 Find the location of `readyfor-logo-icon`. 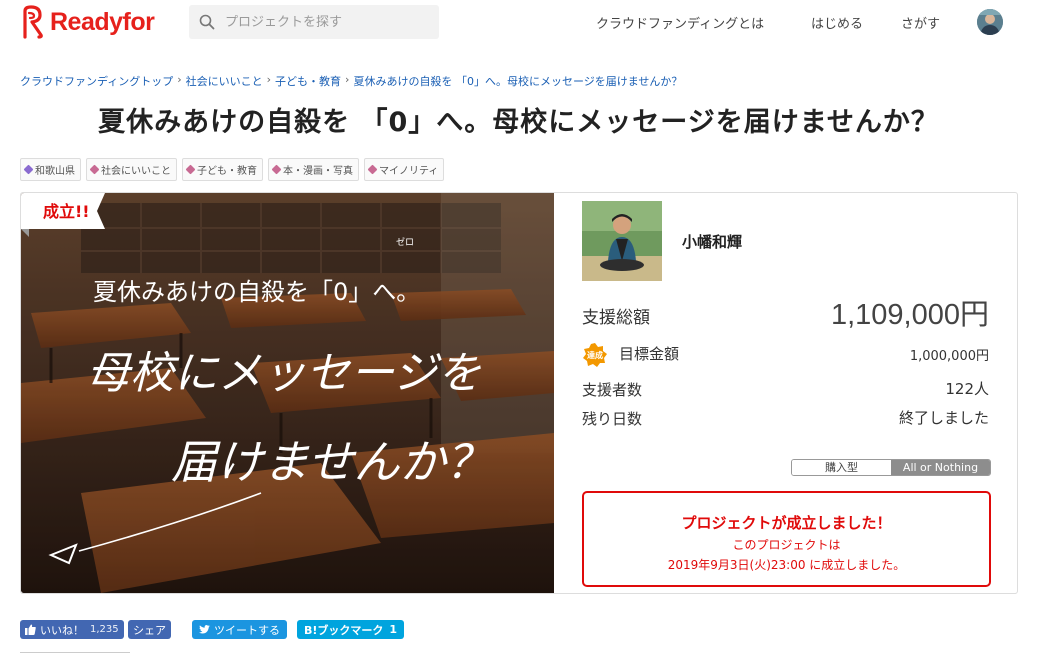

readyfor-logo-icon is located at coordinates (33, 22).